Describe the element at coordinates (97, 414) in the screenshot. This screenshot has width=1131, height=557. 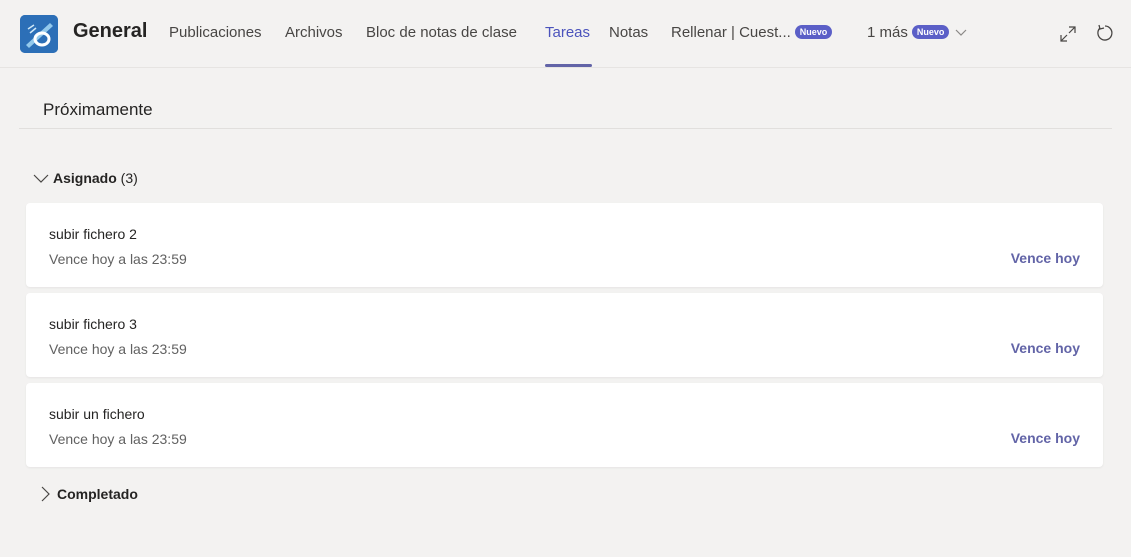
I see `assignment-title: subir un fichero` at that location.